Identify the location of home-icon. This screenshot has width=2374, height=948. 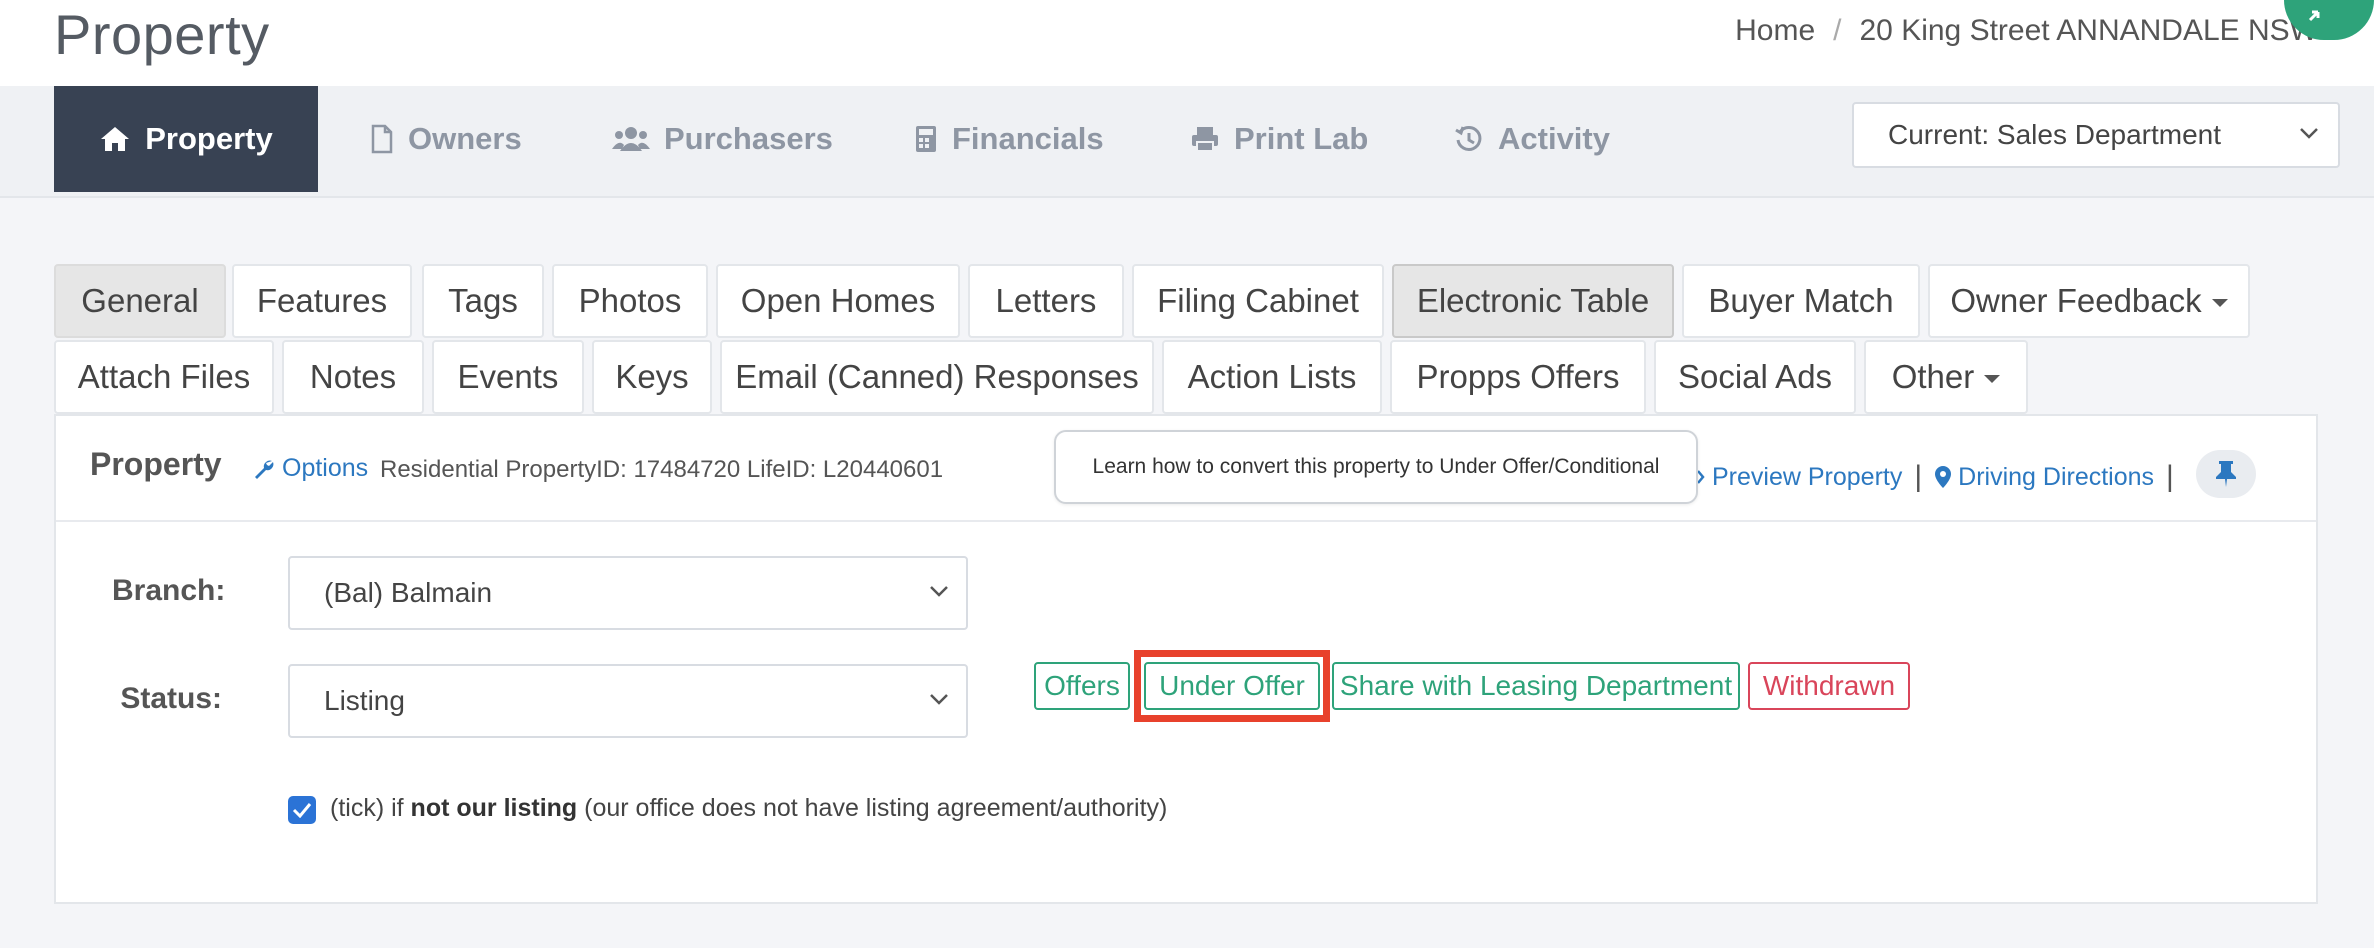
(115, 139).